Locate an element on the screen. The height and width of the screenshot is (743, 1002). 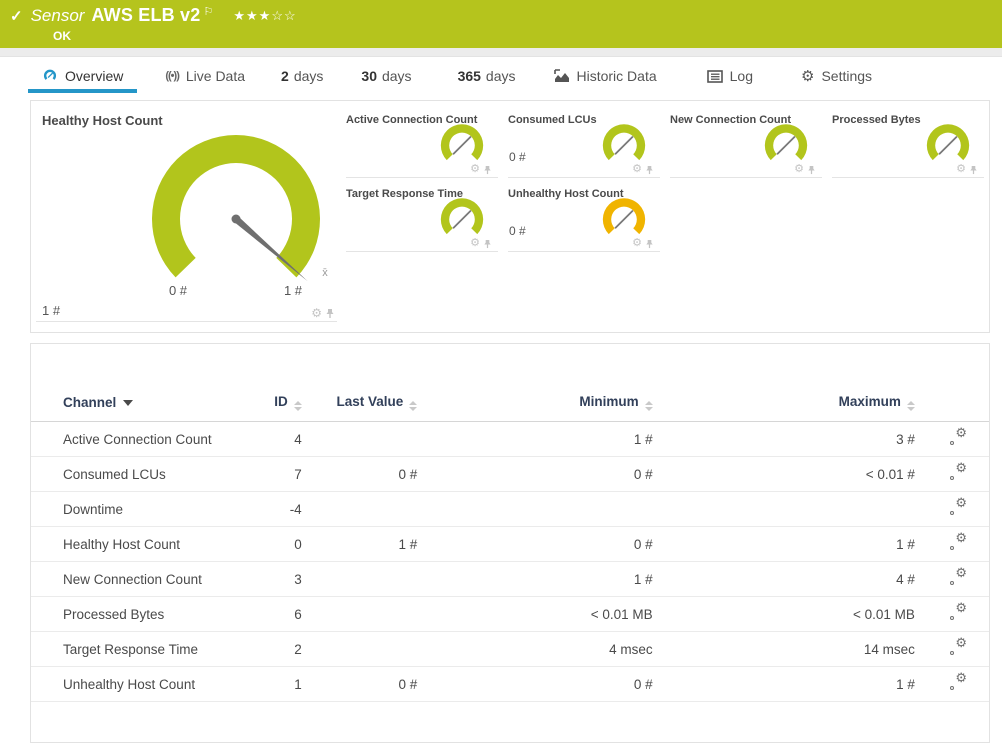
tab-30-days: 30 days is located at coordinates (386, 76).